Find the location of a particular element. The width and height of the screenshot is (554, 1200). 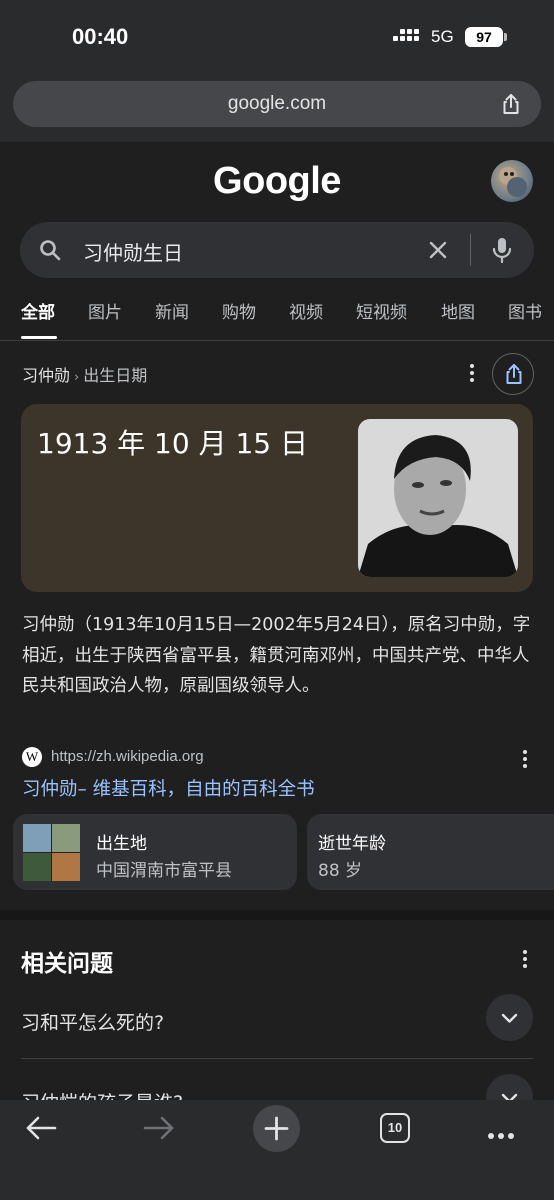

breadcrumb: 习仲勋 › 出生日期 is located at coordinates (84, 374).